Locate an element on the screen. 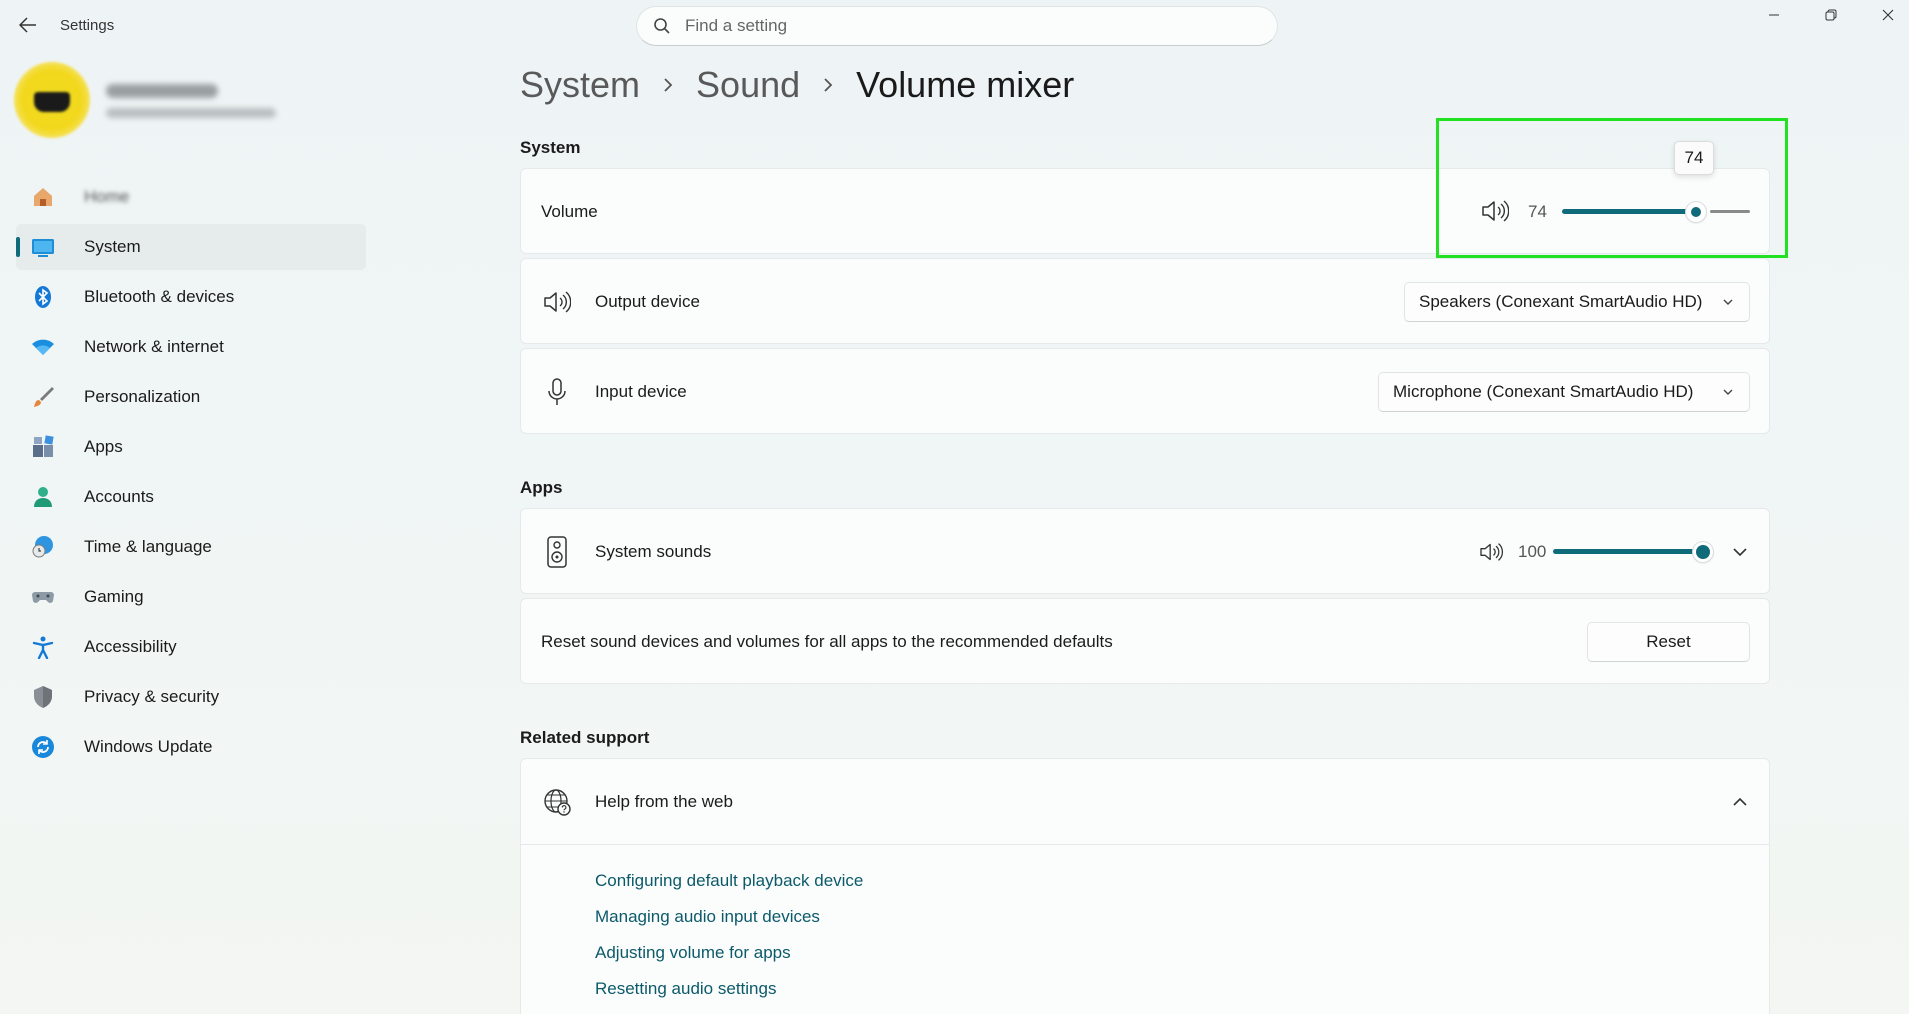 Image resolution: width=1909 pixels, height=1014 pixels. sidebar-item-bluetooth: Bluetooth & devices is located at coordinates (191, 297).